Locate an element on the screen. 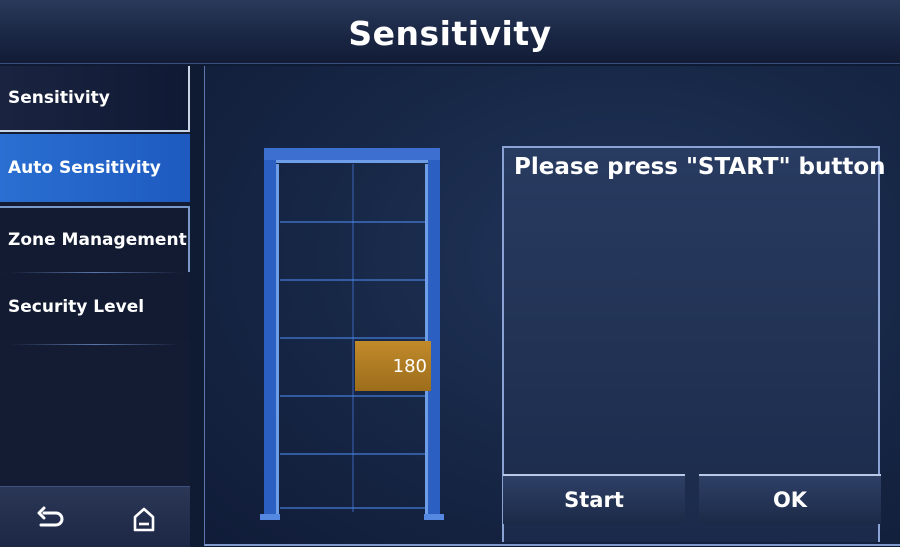 Image resolution: width=900 pixels, height=547 pixels. sidebar-item-security-level: Security Level is located at coordinates (95, 307).